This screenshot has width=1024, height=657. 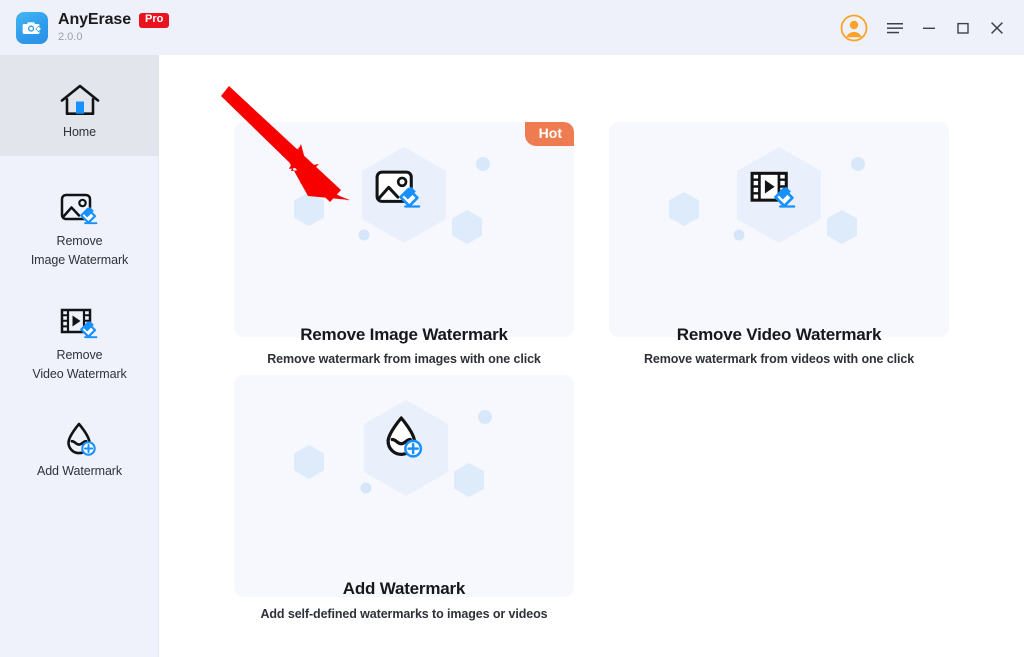 What do you see at coordinates (80, 101) in the screenshot?
I see `home-icon` at bounding box center [80, 101].